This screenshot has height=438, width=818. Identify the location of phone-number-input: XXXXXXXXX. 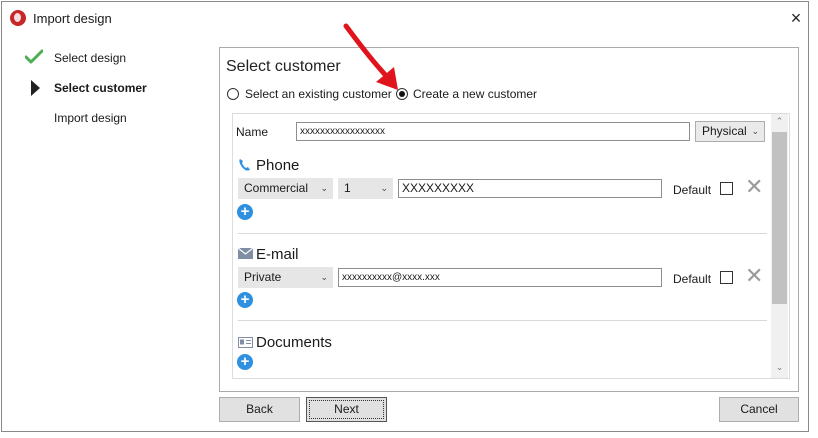
(530, 188).